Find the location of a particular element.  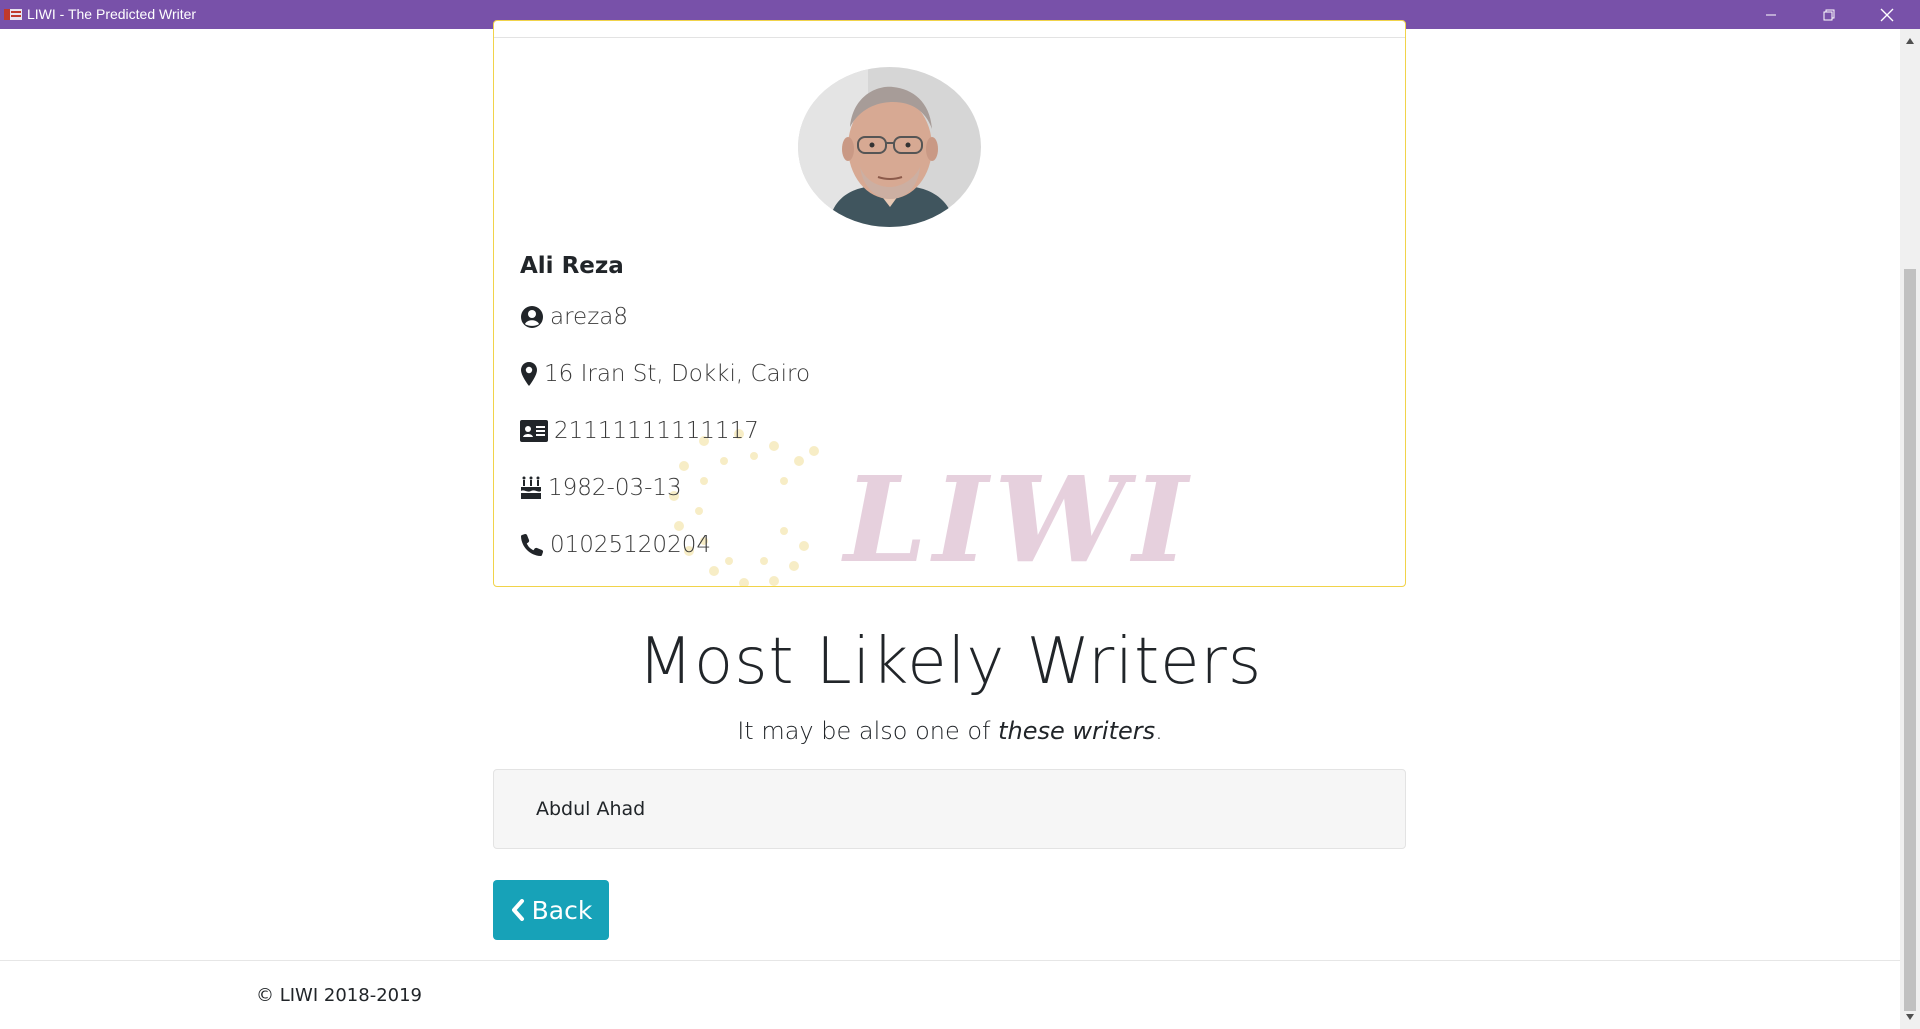

back-button: Back is located at coordinates (551, 910).